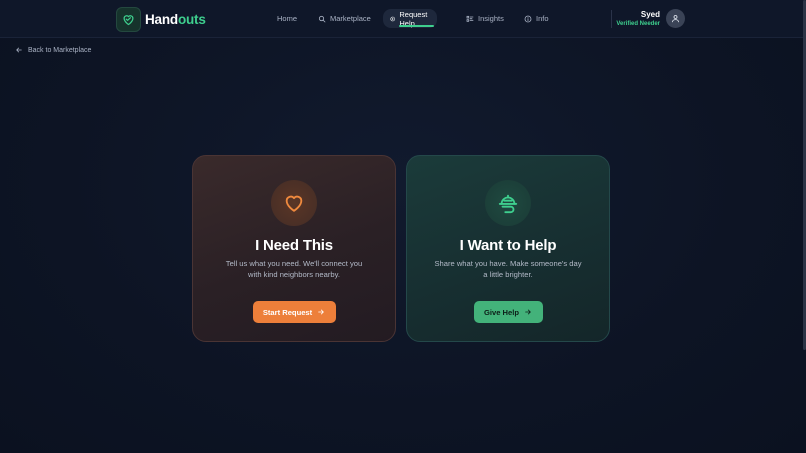 The image size is (806, 453). I want to click on nav-info: Info, so click(536, 18).